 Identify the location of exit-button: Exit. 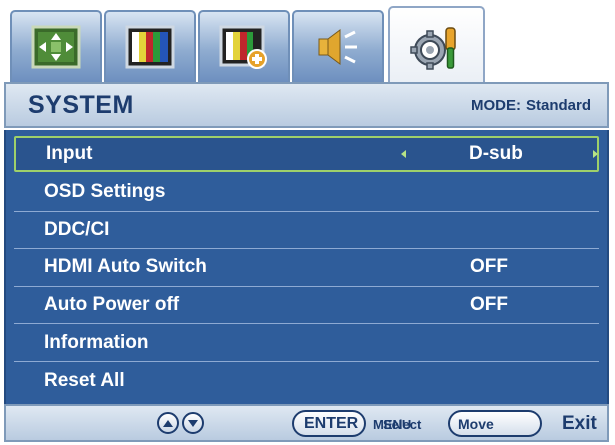
(579, 423).